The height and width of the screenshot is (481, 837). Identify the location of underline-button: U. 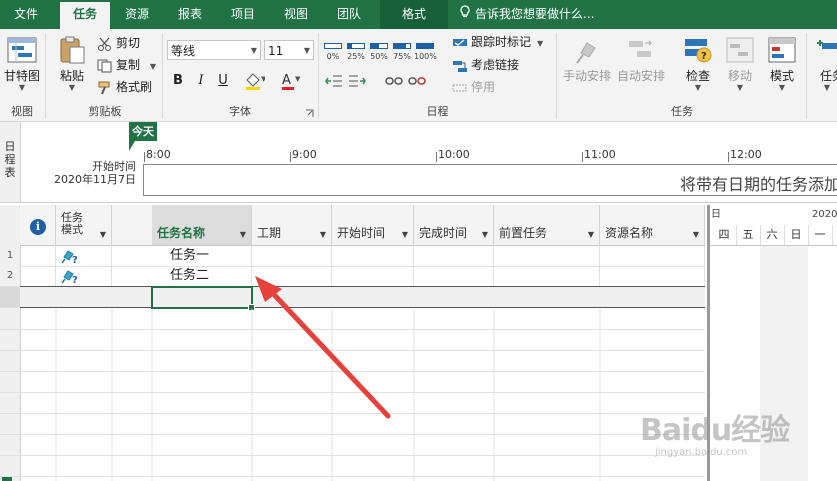
(223, 81).